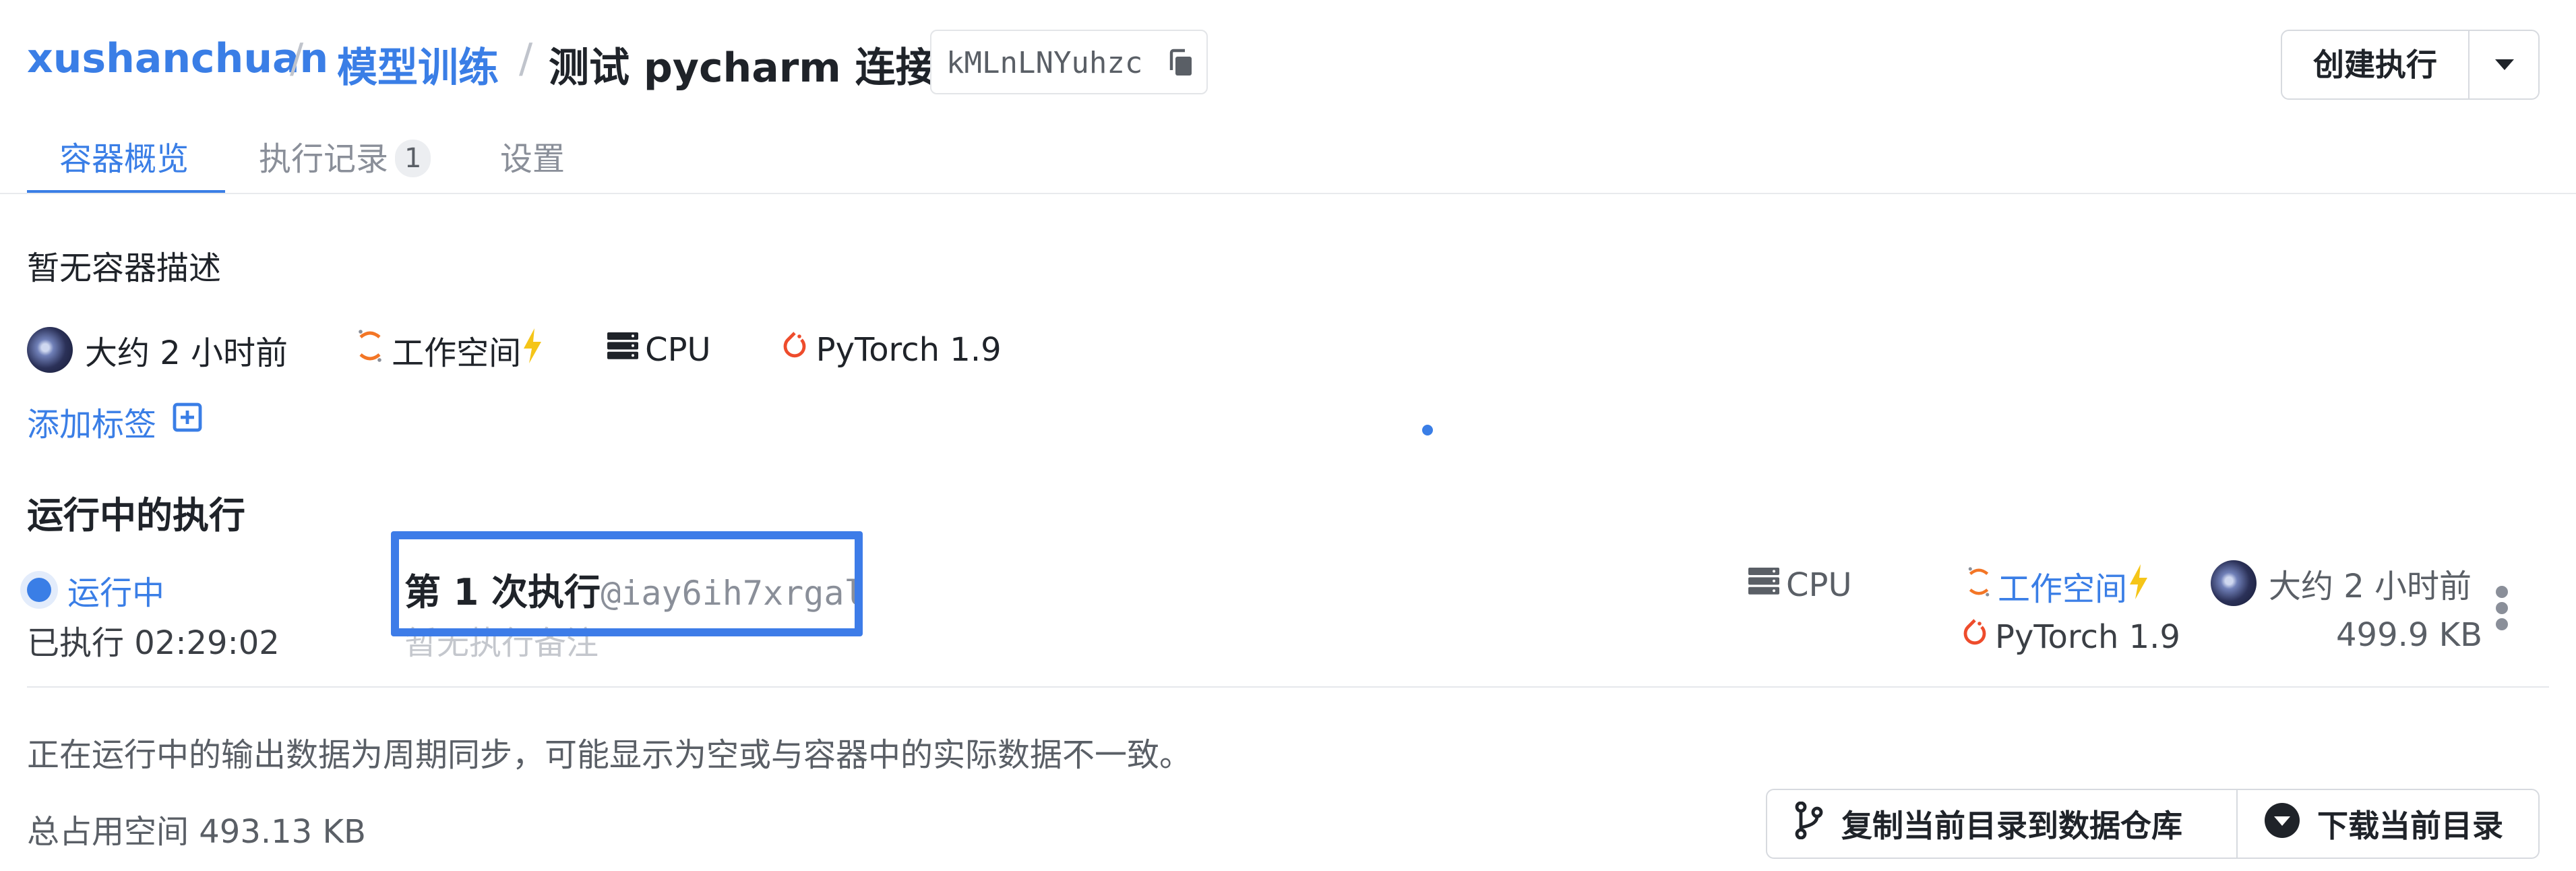 The image size is (2576, 871). Describe the element at coordinates (125, 268) in the screenshot. I see `container-description: 暂无容器描述` at that location.